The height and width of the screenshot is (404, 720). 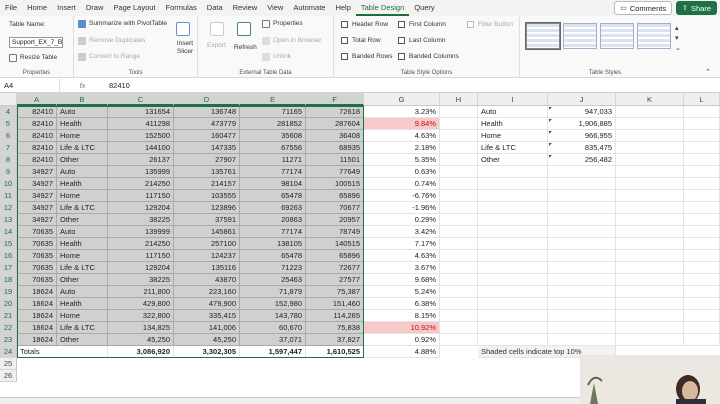 What do you see at coordinates (273, 160) in the screenshot?
I see `table-cell: 11271` at bounding box center [273, 160].